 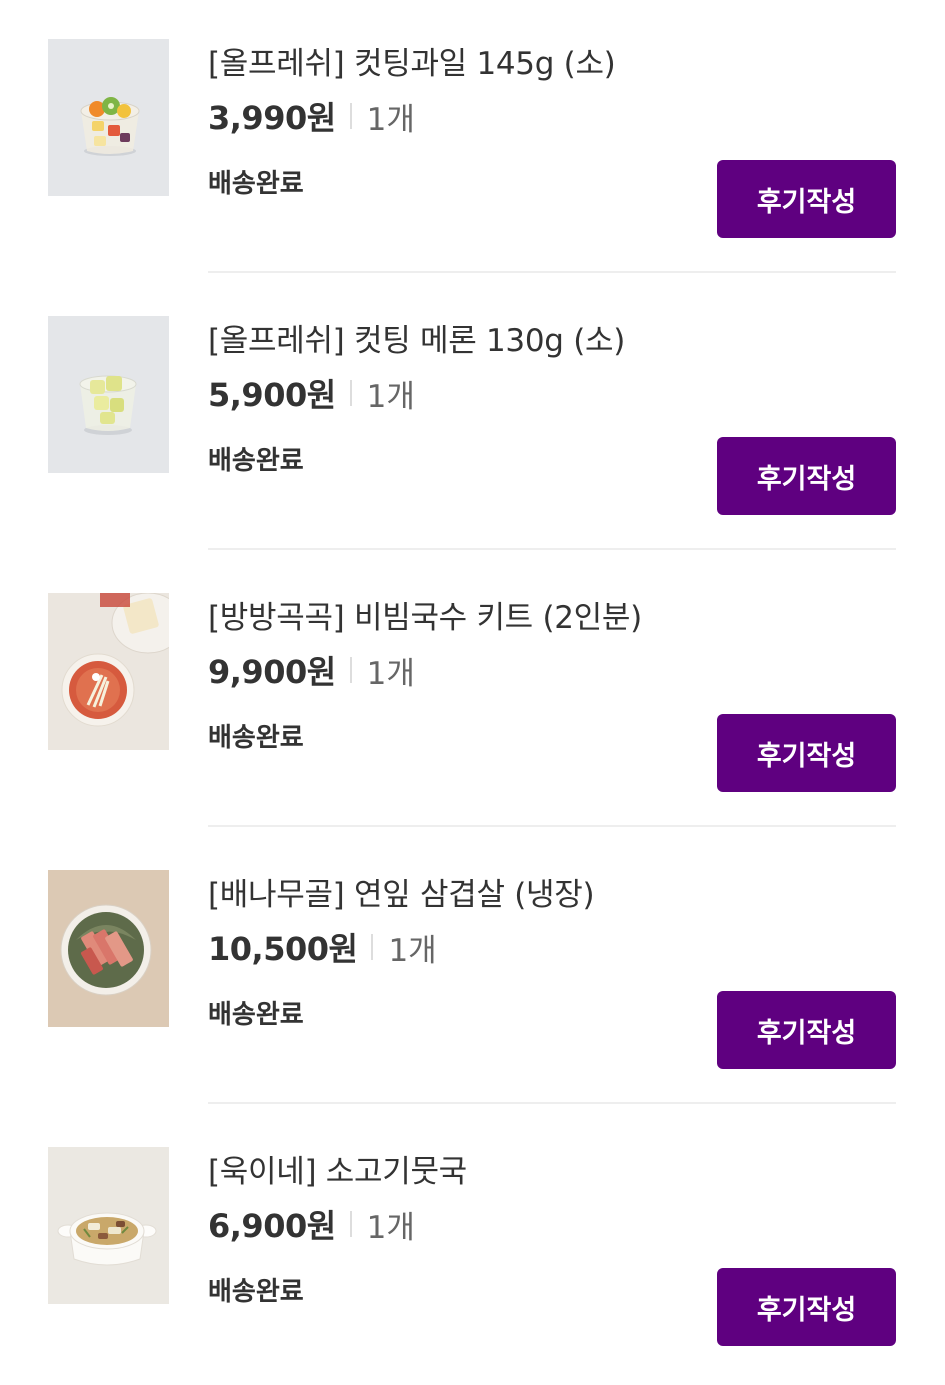 I want to click on product-thumbnail-cut-fruit, so click(x=108, y=117).